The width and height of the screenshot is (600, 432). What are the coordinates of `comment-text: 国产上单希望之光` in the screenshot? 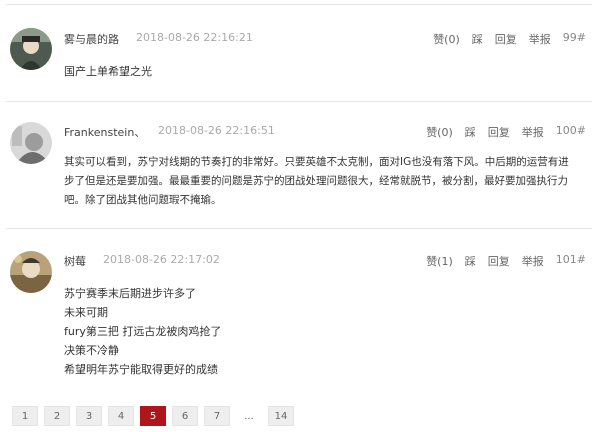 It's located at (324, 71).